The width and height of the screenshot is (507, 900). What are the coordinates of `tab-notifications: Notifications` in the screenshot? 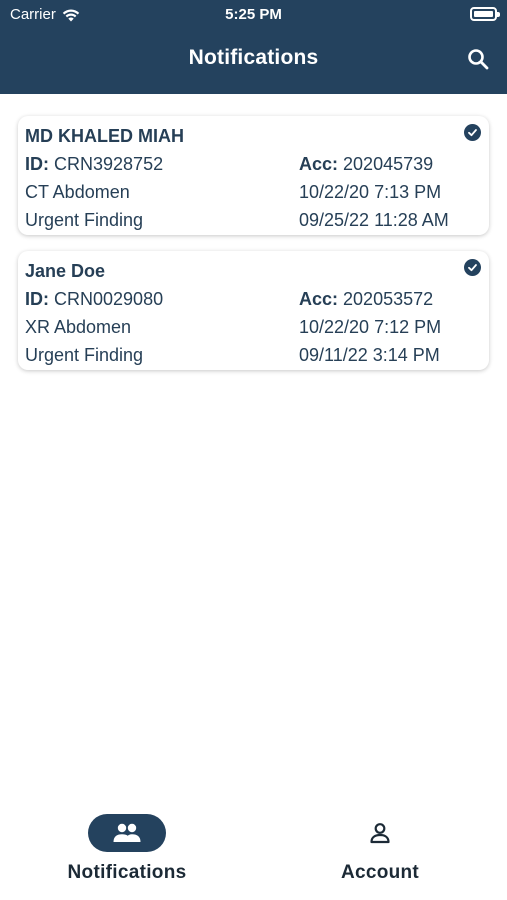 It's located at (127, 854).